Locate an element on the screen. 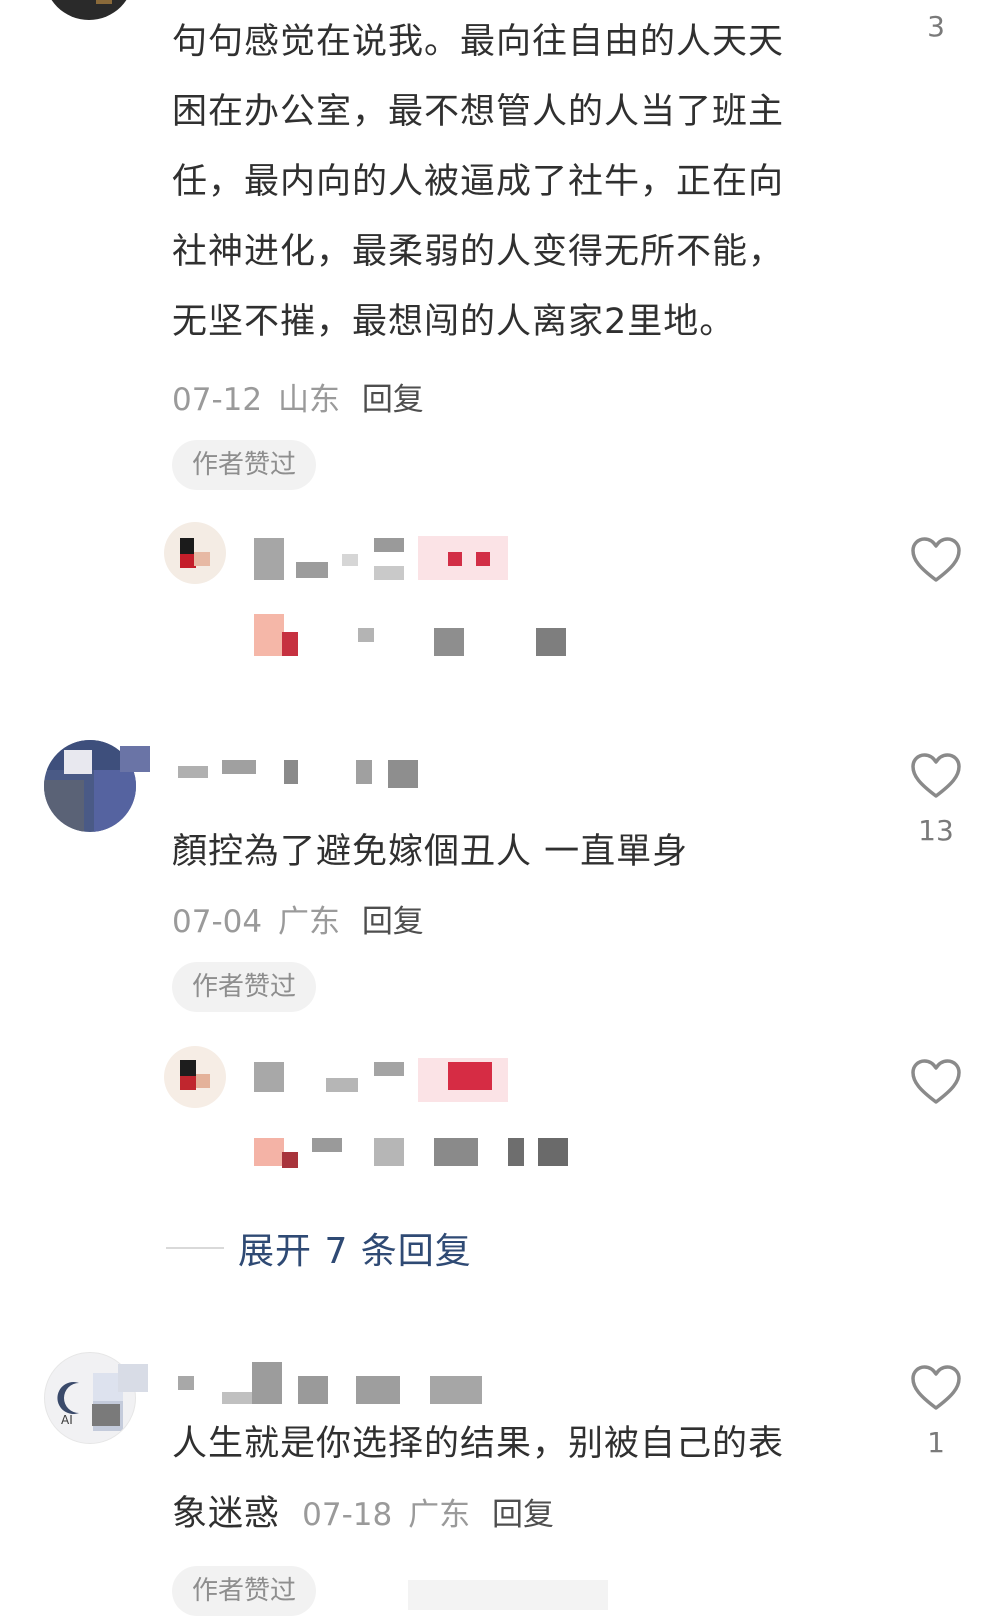 This screenshot has height=1621, width=1008. expand-divider is located at coordinates (195, 1248).